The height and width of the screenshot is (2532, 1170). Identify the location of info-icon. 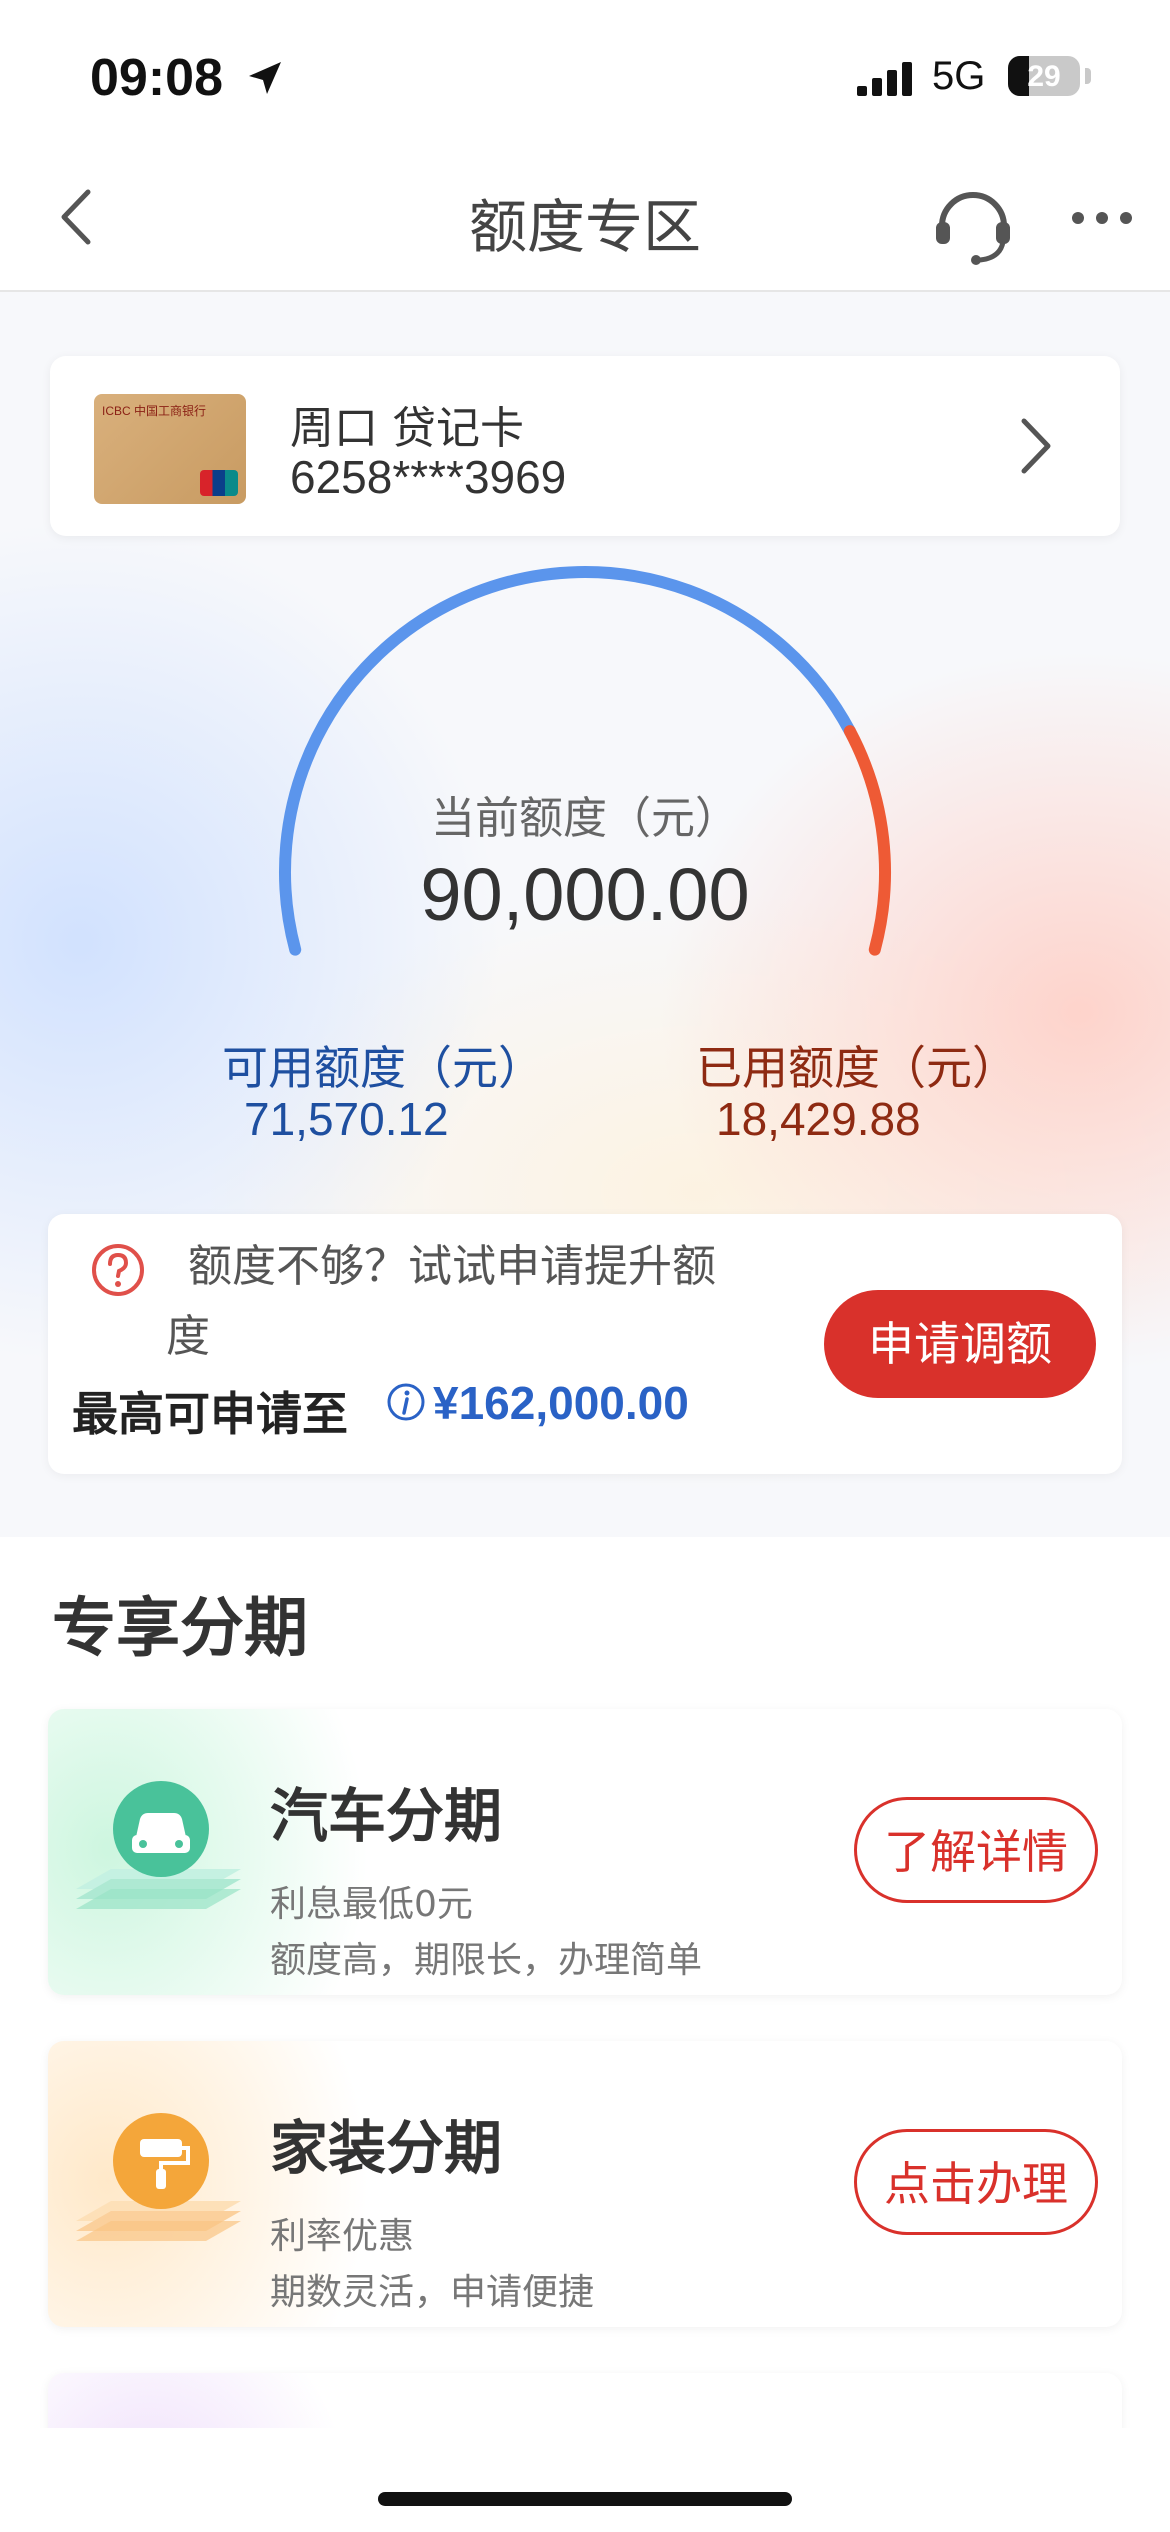
(406, 1402).